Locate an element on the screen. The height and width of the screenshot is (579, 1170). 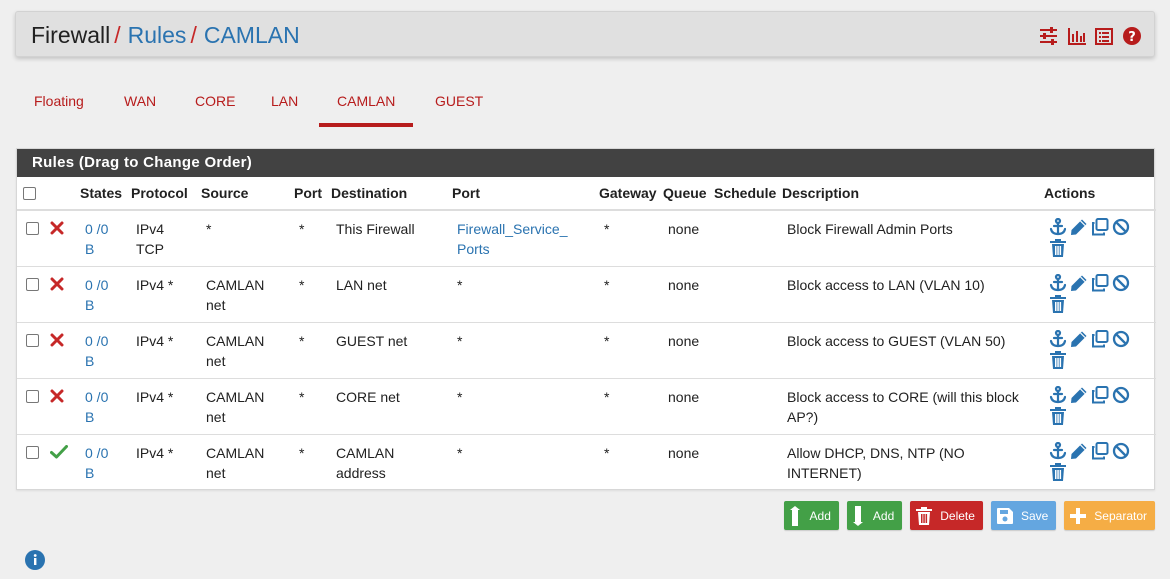
bar-chart-icon is located at coordinates (1076, 36).